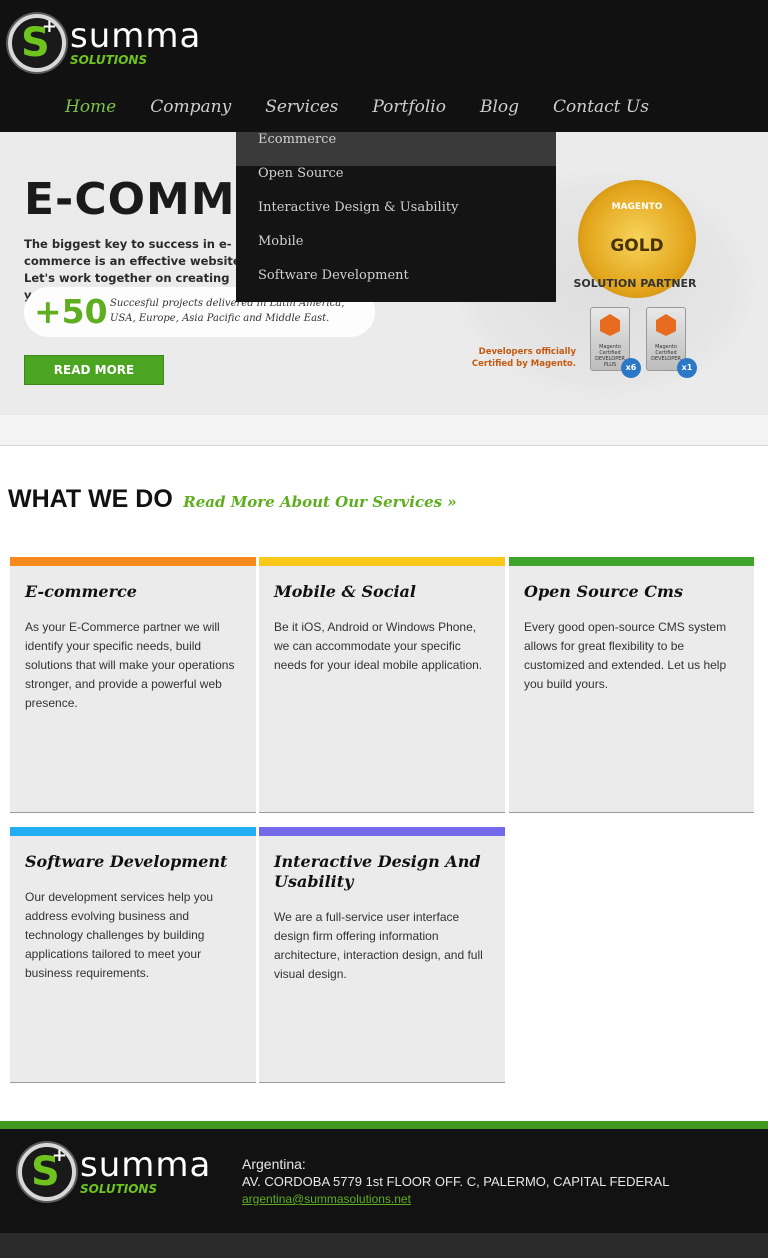 Image resolution: width=768 pixels, height=1258 pixels. Describe the element at coordinates (81, 591) in the screenshot. I see `card-title: E-commerce` at that location.